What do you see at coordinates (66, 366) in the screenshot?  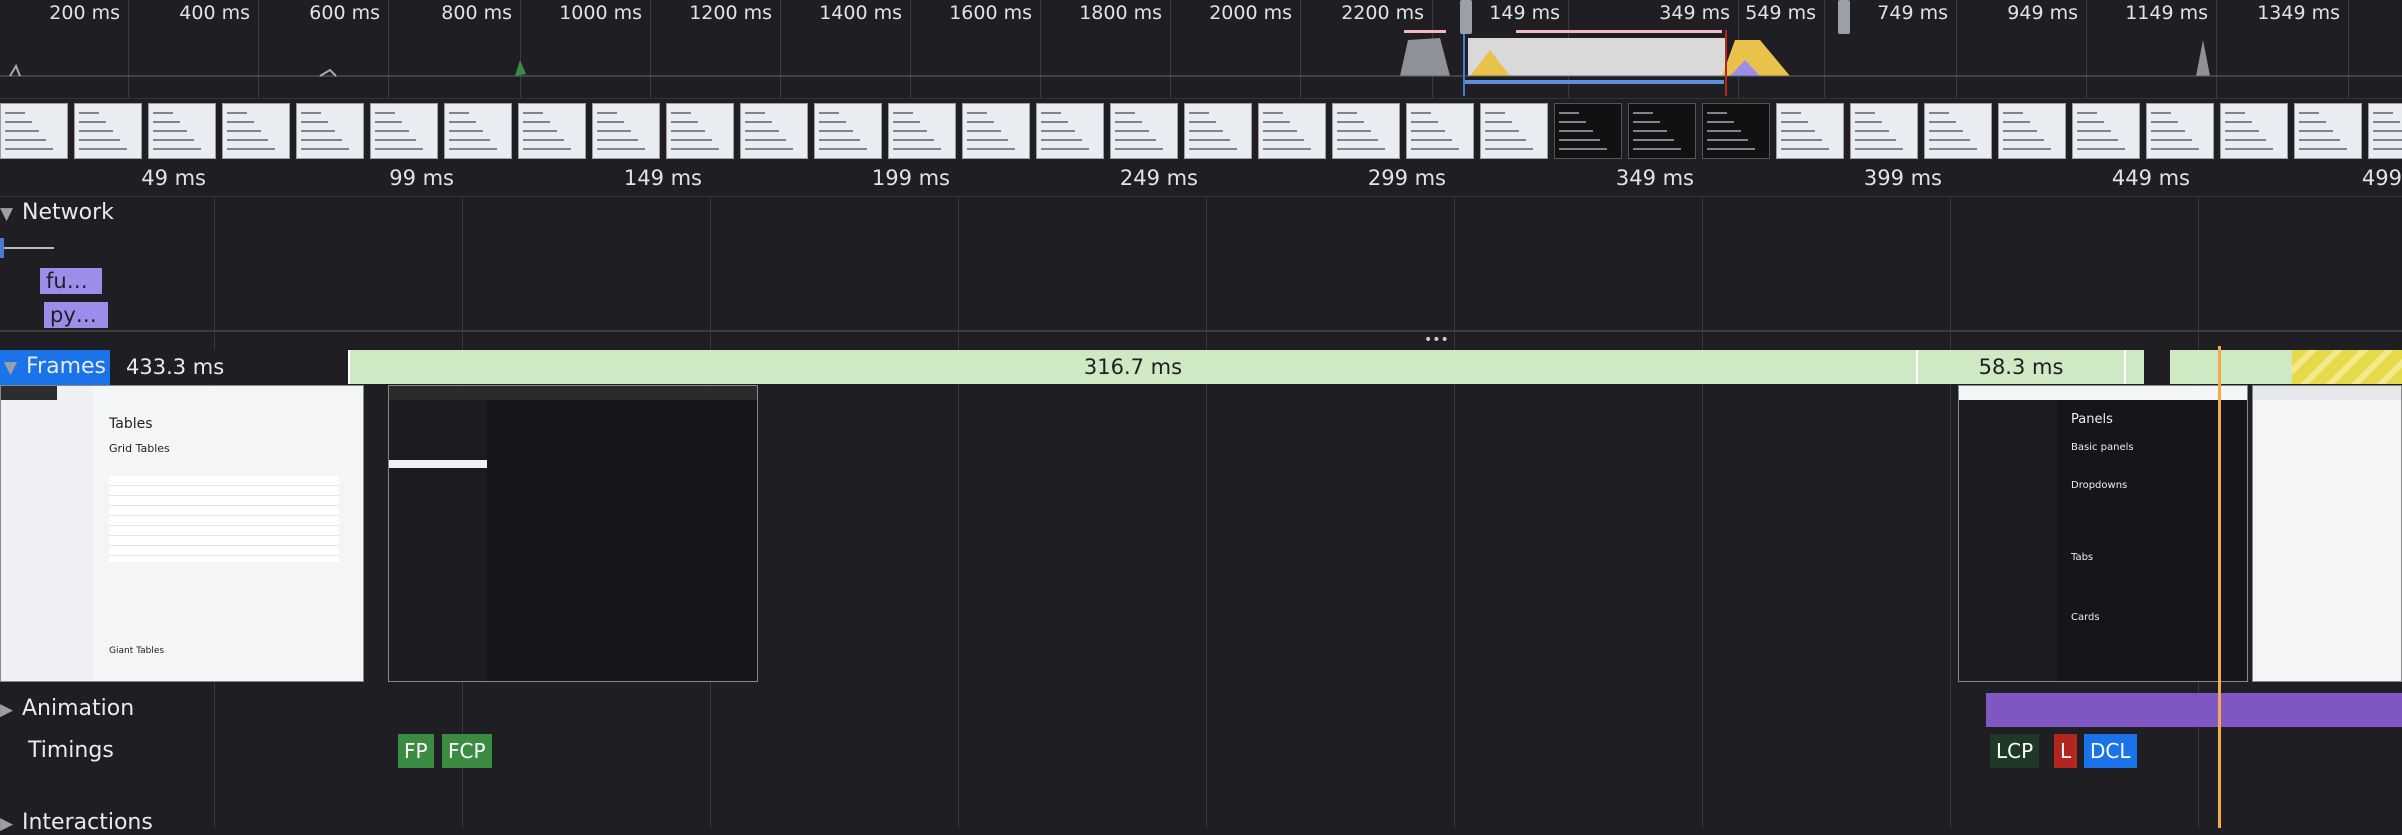 I see `track-frames-label: Frames` at bounding box center [66, 366].